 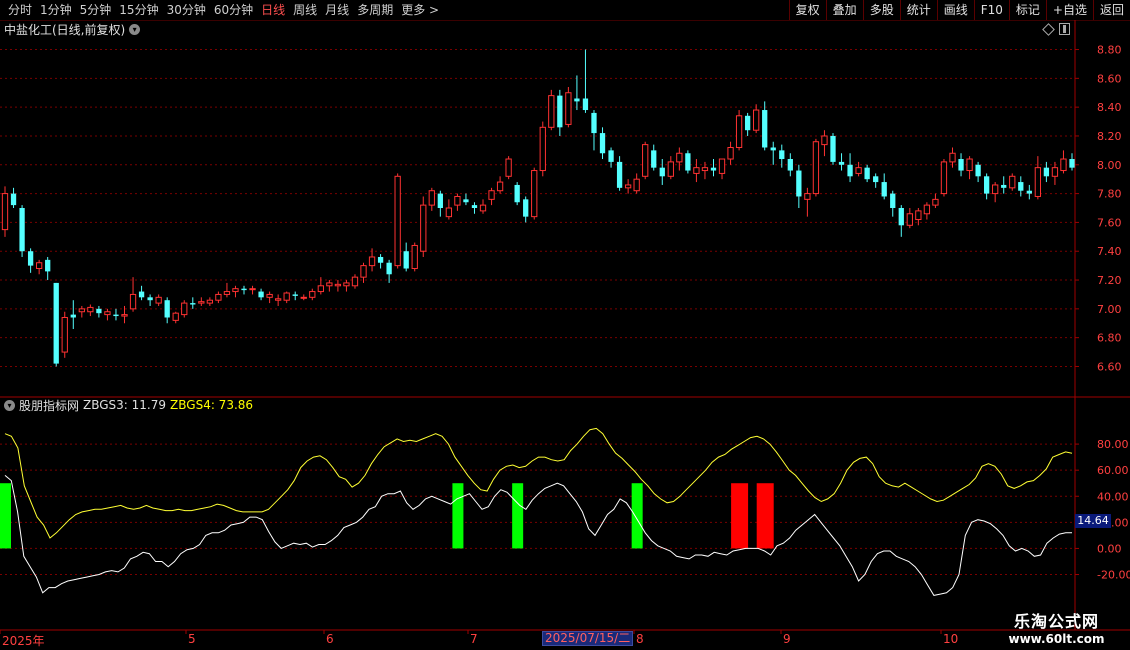 What do you see at coordinates (125, 405) in the screenshot?
I see `zbgs3-value: ZBGS3: 11.79` at bounding box center [125, 405].